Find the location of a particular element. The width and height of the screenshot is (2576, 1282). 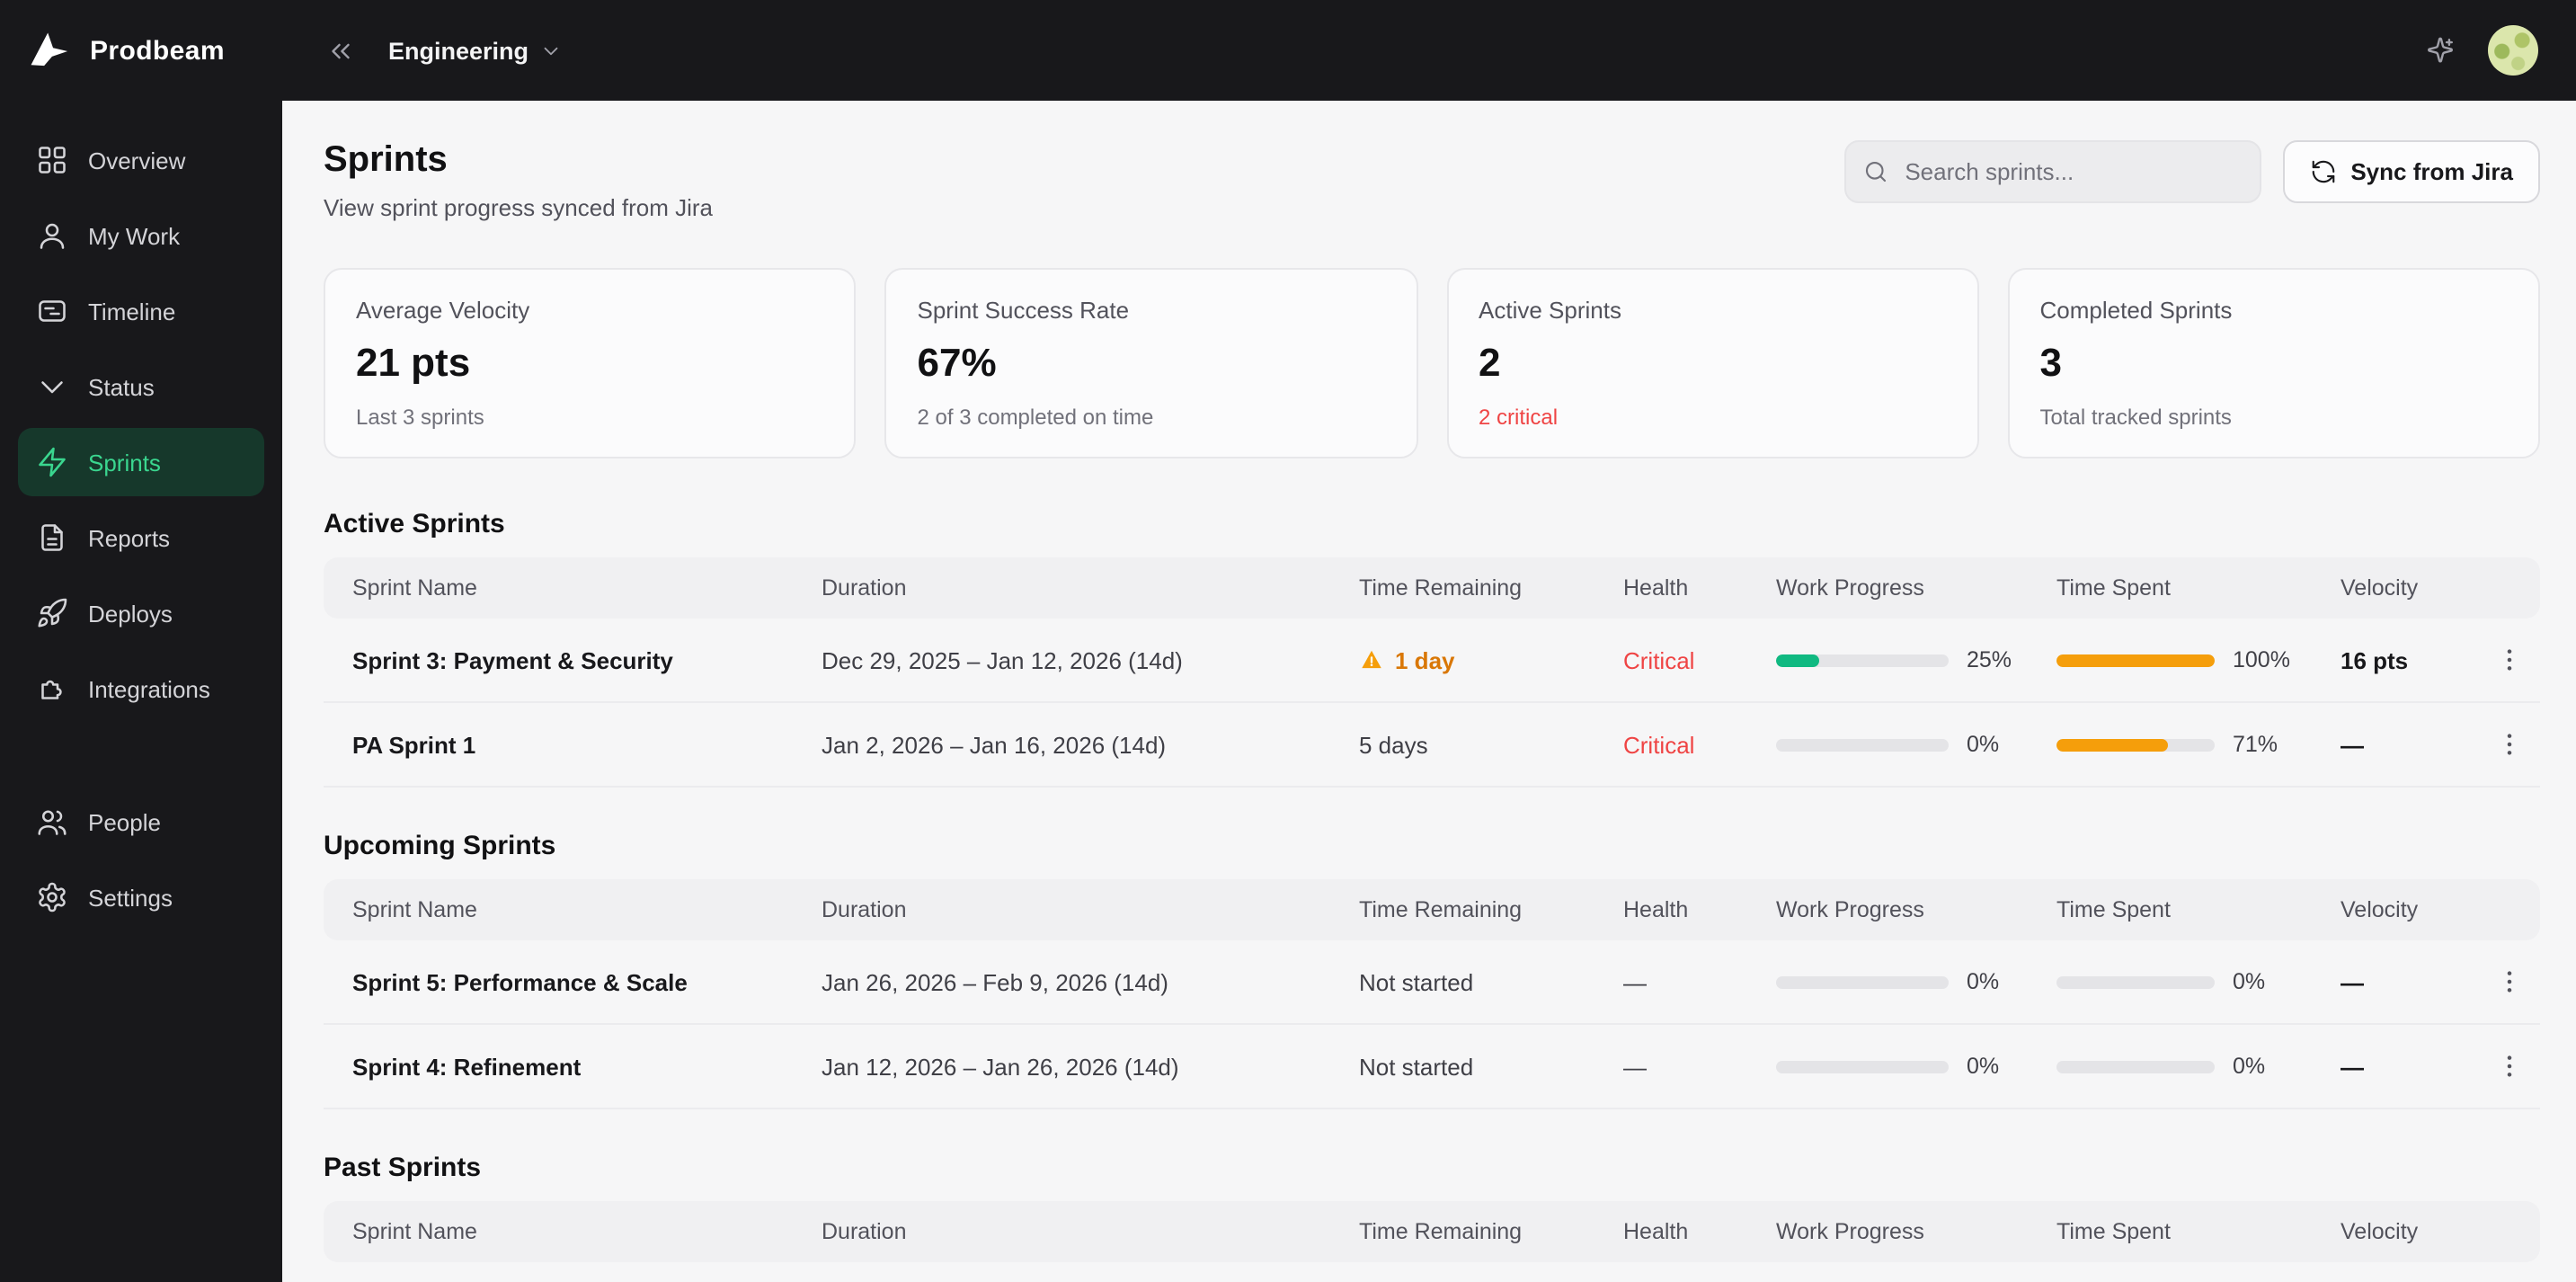

time-remaining-text: 5 days is located at coordinates (1393, 744).